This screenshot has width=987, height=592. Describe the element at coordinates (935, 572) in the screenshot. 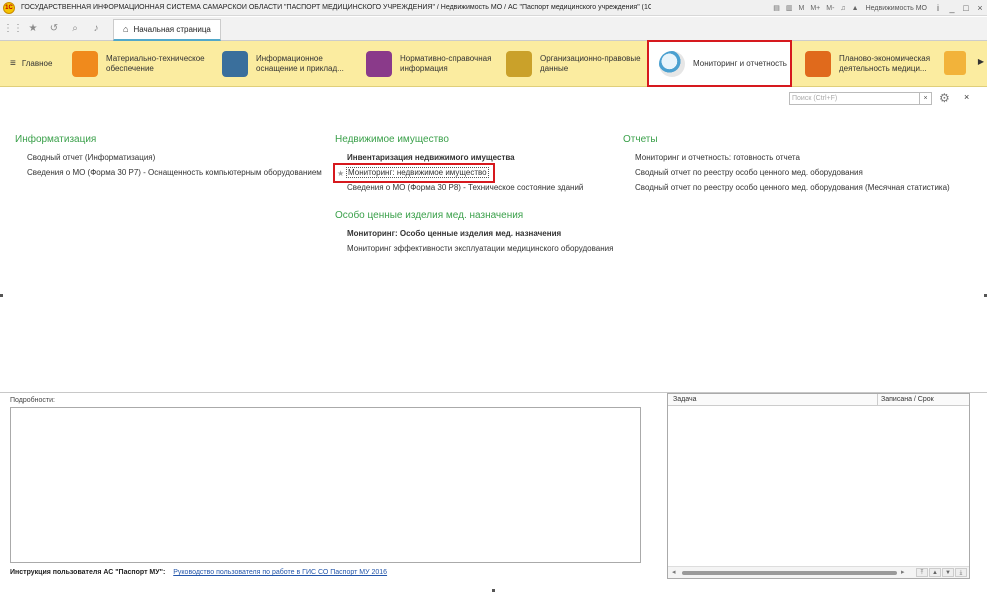

I see `prev-row-icon: ▲` at that location.